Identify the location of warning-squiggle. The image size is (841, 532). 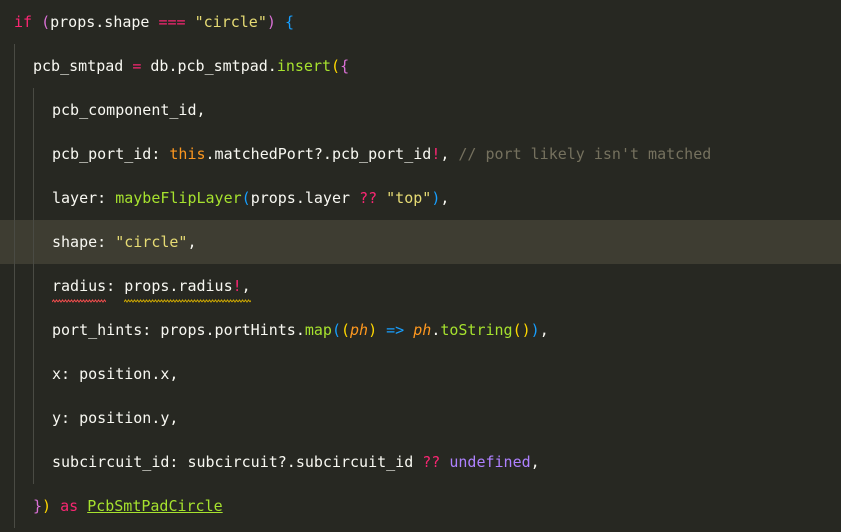
(187, 301).